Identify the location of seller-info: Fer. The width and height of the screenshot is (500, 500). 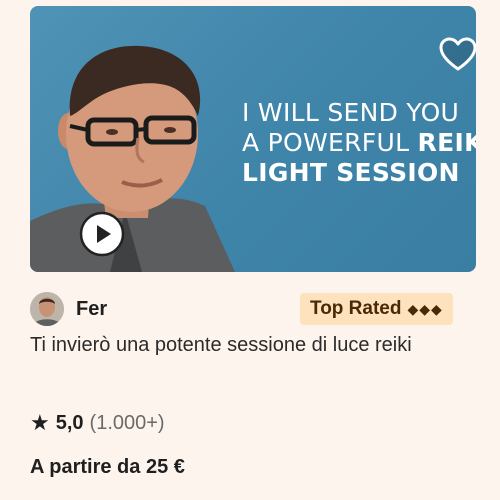
(68, 309).